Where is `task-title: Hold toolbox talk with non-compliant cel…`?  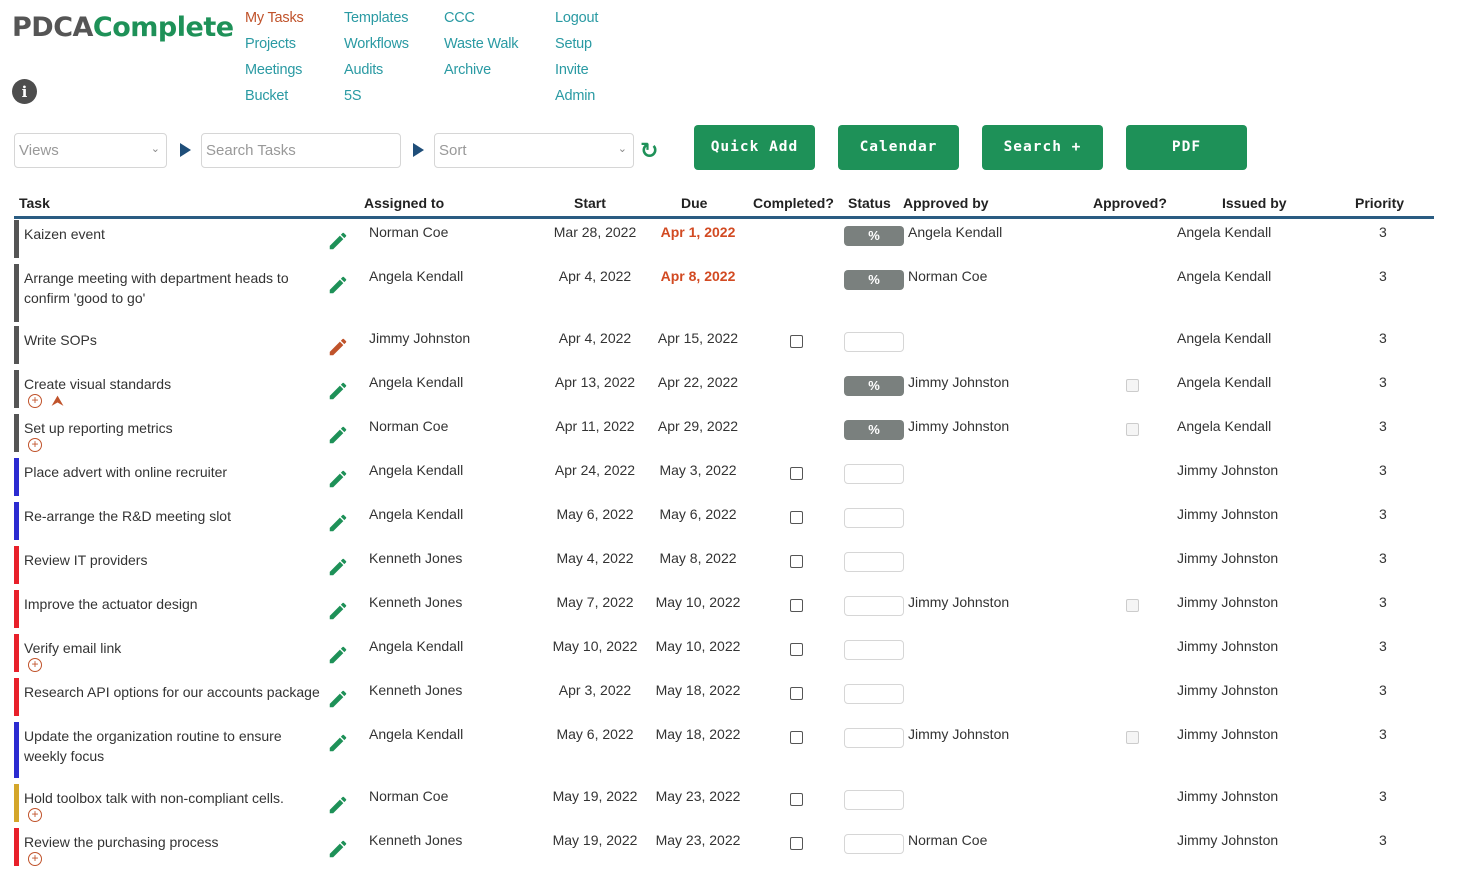 task-title: Hold toolbox talk with non-compliant cel… is located at coordinates (174, 798).